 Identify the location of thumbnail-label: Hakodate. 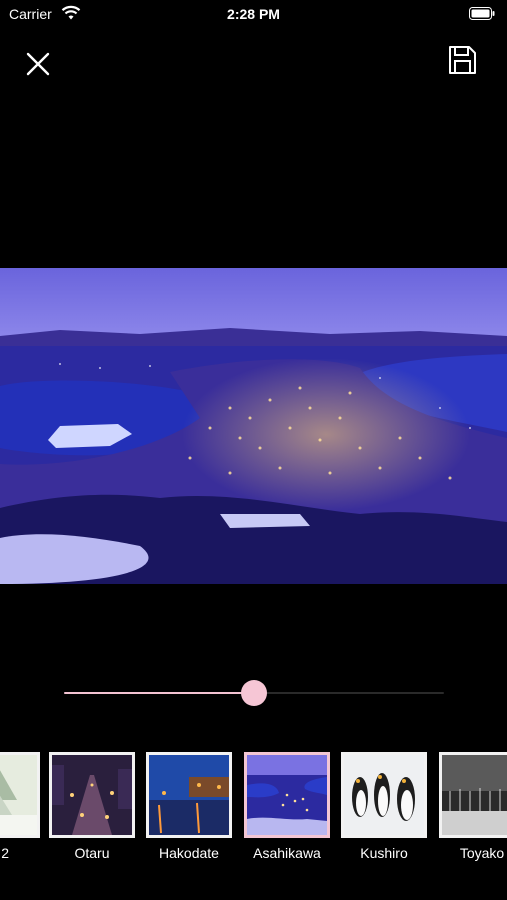
(189, 853).